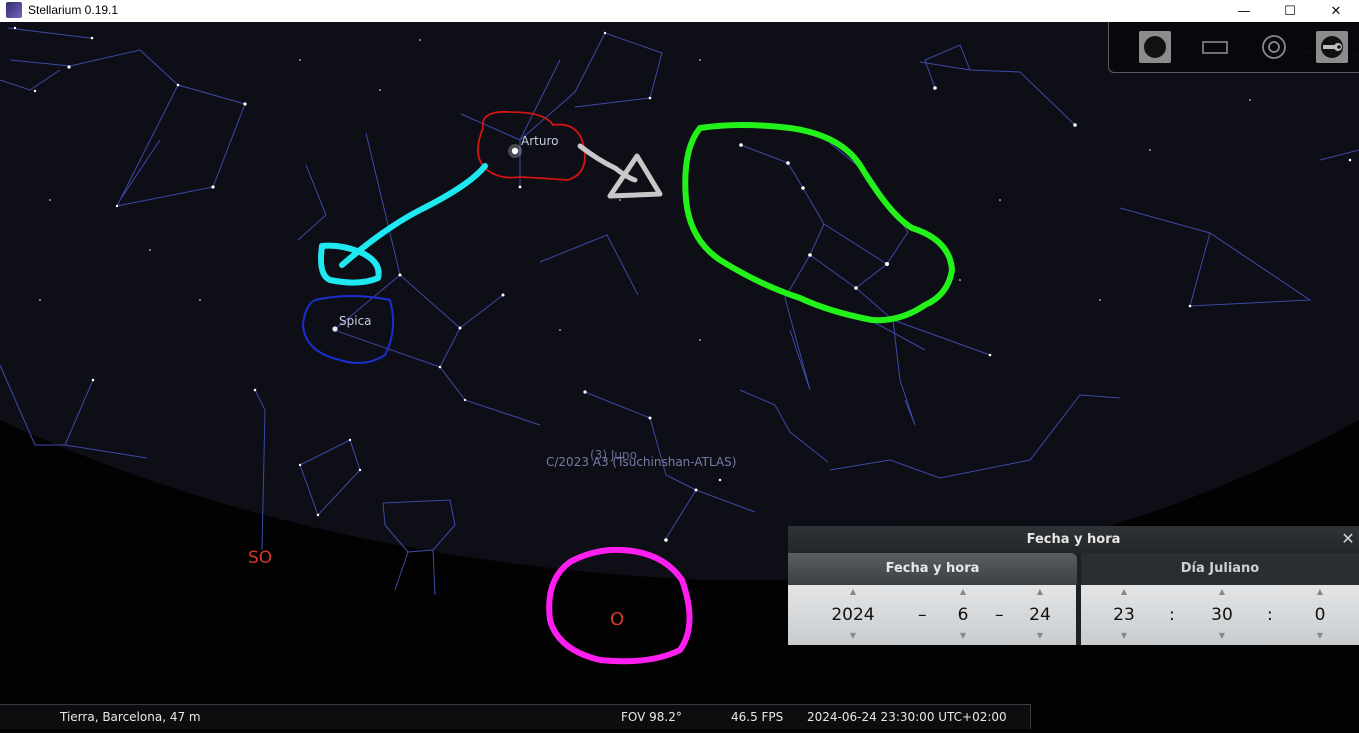  Describe the element at coordinates (1336, 11) in the screenshot. I see `close-button: ✕` at that location.